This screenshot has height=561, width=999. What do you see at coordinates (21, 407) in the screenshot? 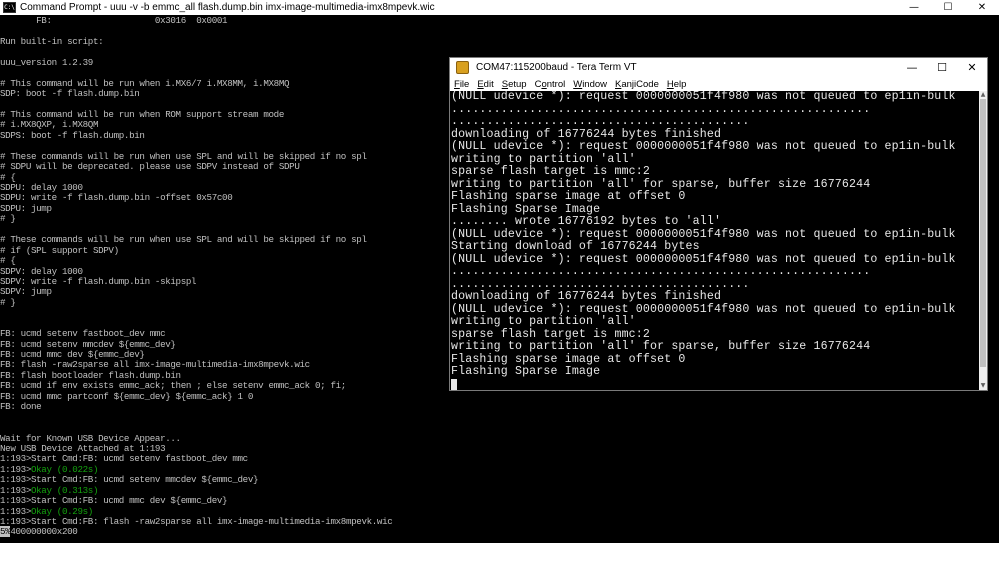
I see `console-line: FB: done` at bounding box center [21, 407].